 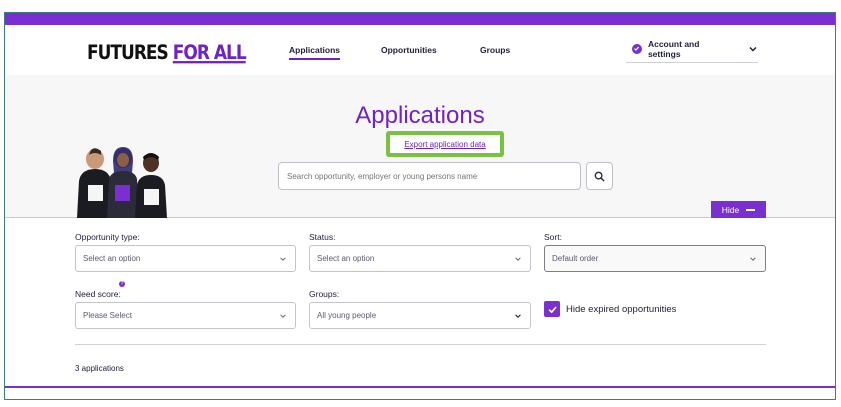 What do you see at coordinates (429, 176) in the screenshot?
I see `search-input` at bounding box center [429, 176].